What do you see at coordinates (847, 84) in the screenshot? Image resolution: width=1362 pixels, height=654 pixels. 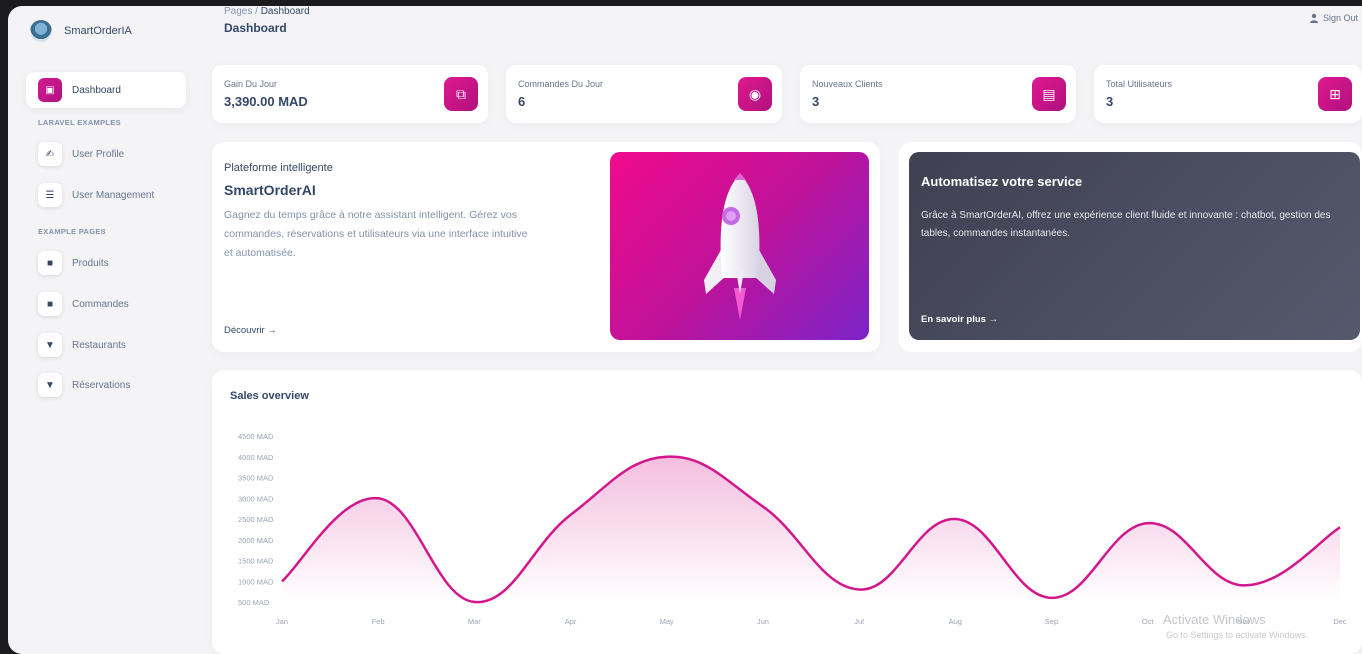 I see `stat-label: Nouveaux Clients` at bounding box center [847, 84].